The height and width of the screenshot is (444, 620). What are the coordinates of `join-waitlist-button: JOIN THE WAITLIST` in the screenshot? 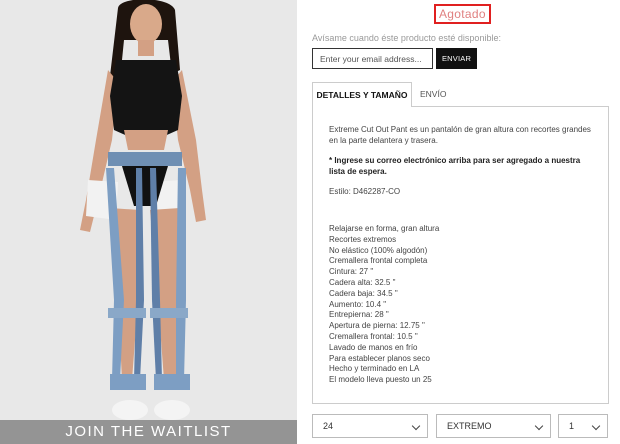 It's located at (148, 432).